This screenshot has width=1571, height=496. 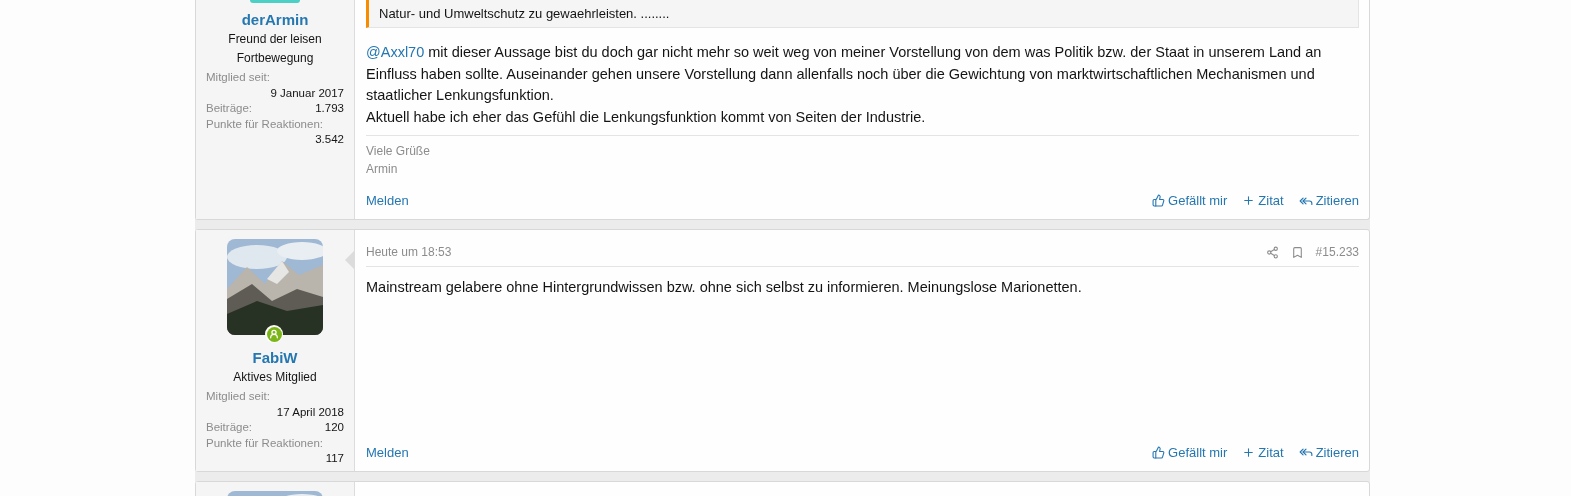 What do you see at coordinates (398, 151) in the screenshot?
I see `signature-text: Viele Grüße` at bounding box center [398, 151].